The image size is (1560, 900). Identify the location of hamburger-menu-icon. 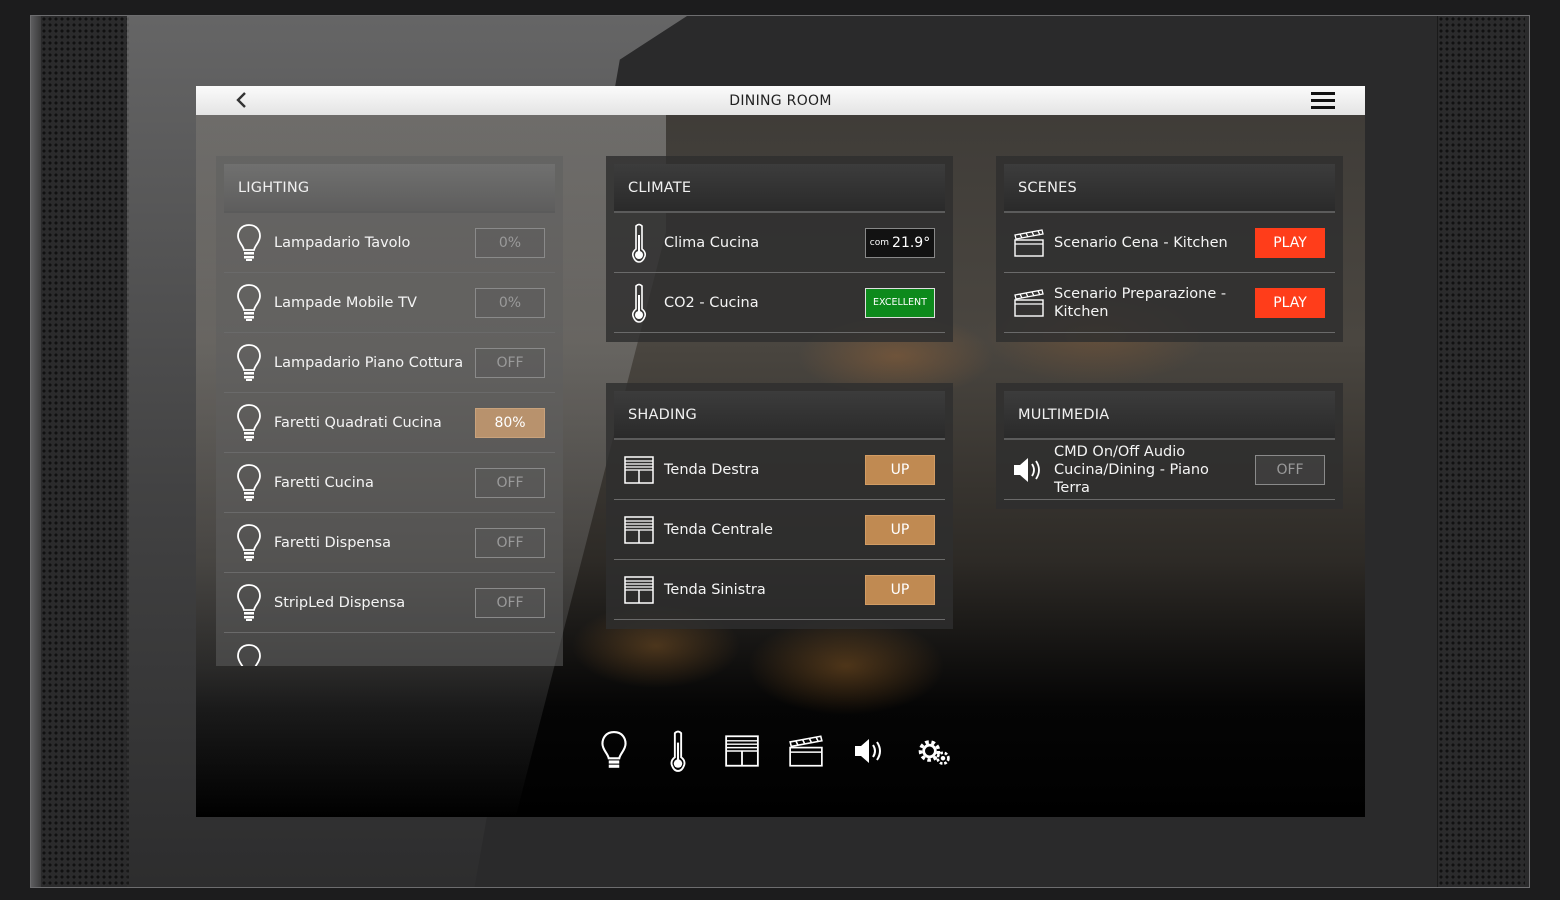
(1323, 101).